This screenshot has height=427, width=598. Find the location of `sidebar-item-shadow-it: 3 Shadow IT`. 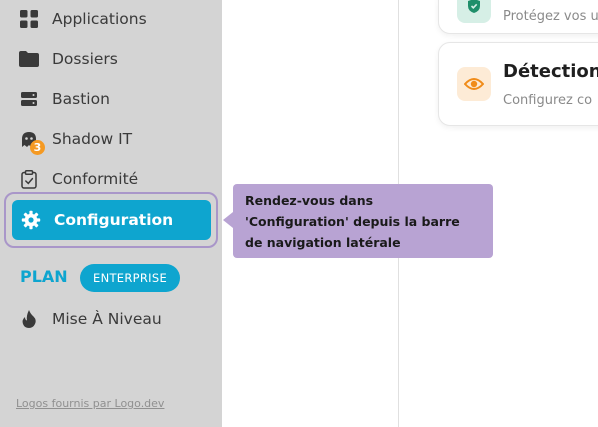

sidebar-item-shadow-it: 3 Shadow IT is located at coordinates (75, 139).